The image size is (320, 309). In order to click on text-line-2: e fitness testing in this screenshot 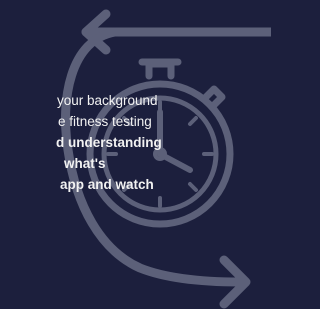, I will do `click(105, 121)`.